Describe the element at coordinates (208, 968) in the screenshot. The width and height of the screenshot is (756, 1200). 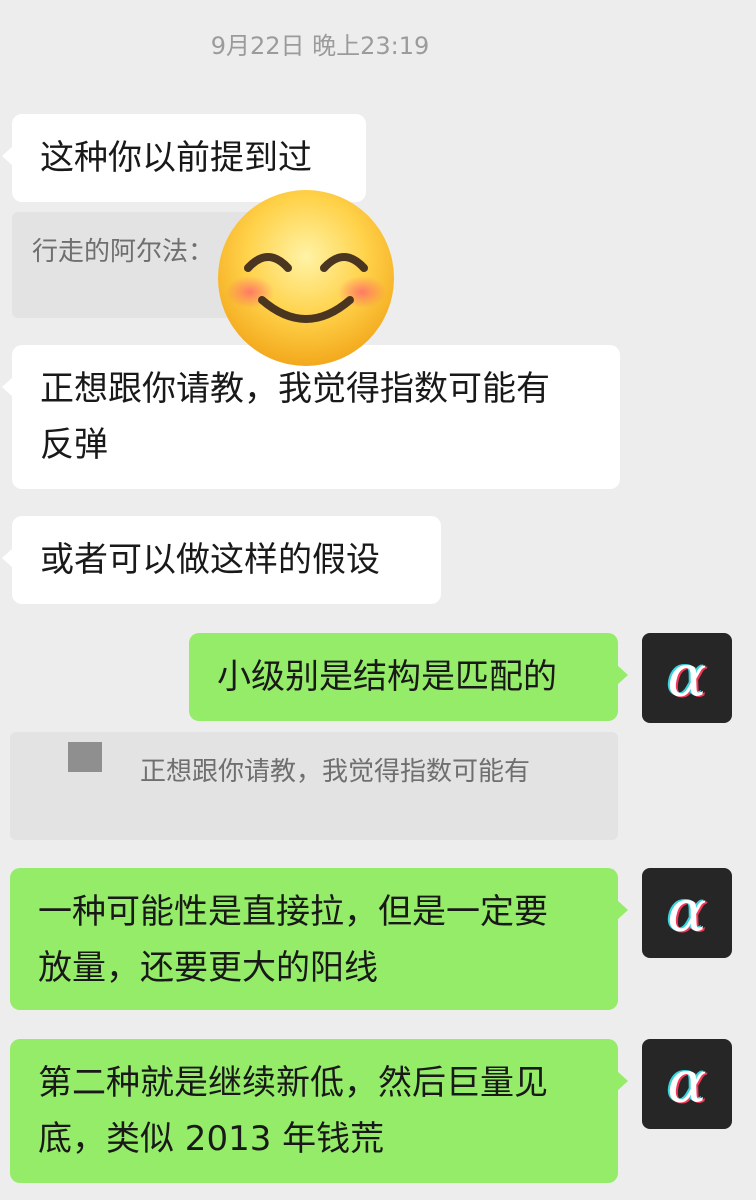
I see `message-text-line: 放量，还要更大的阳线` at that location.